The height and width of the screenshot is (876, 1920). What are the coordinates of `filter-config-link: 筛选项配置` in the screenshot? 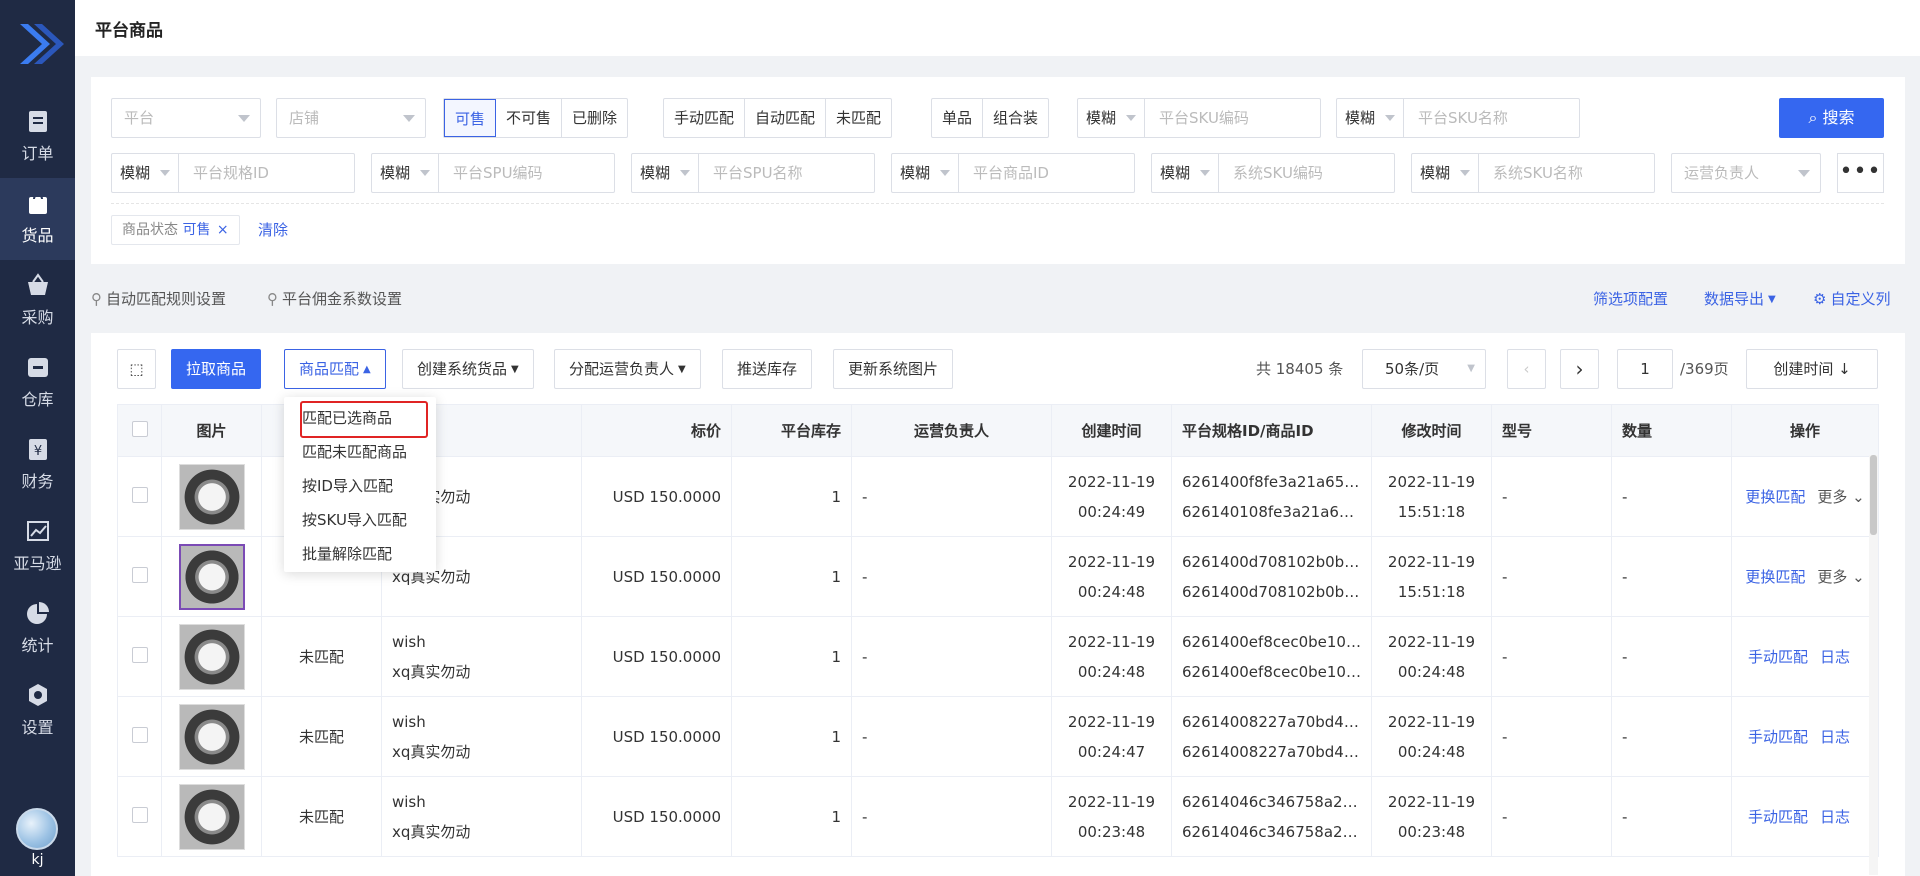 It's located at (1630, 298).